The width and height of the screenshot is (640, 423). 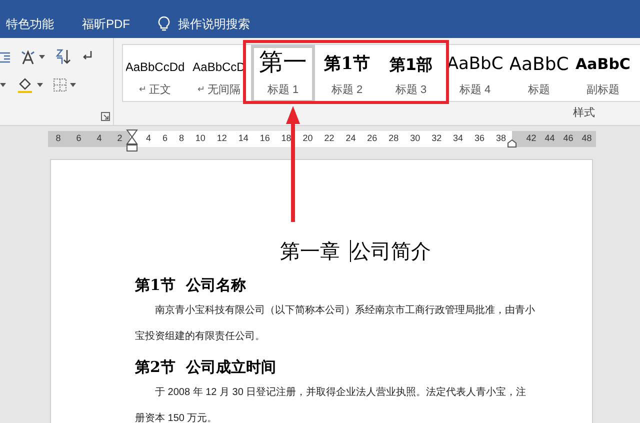 What do you see at coordinates (160, 90) in the screenshot?
I see `style-name: 正文` at bounding box center [160, 90].